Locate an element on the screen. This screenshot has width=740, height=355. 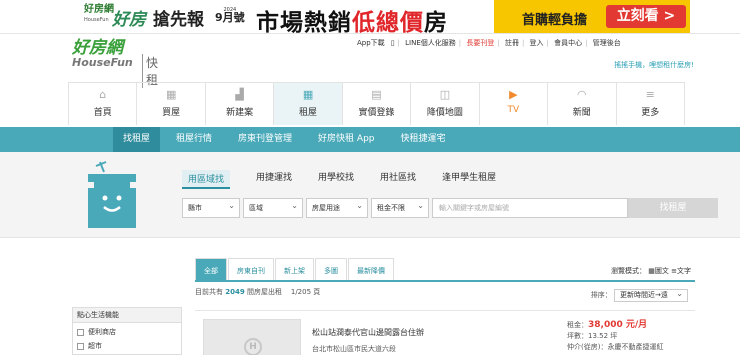
result-count: 目前共有 2049 間房屋出租 1/205 頁 排序： 更新時間近→遠 is located at coordinates (445, 292).